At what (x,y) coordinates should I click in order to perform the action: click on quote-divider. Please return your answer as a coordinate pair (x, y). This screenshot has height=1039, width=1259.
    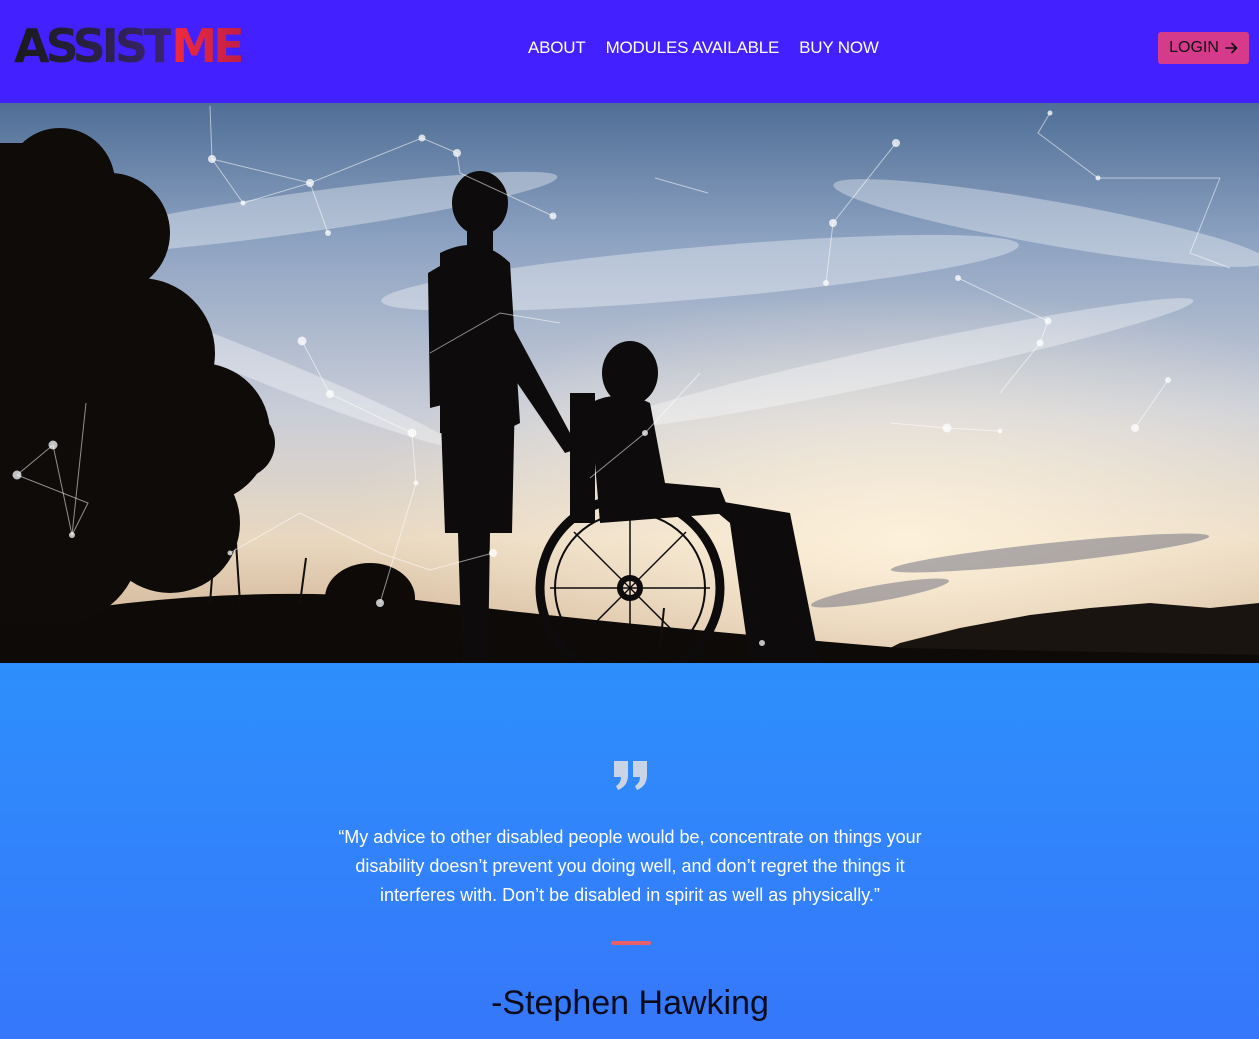
    Looking at the image, I should click on (631, 943).